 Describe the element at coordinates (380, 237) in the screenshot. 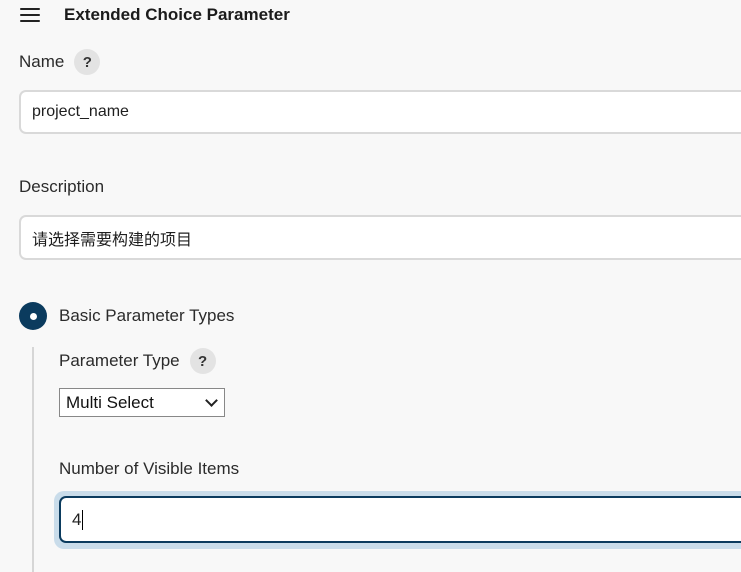

I see `description-input: 请选择需要构建的项目` at that location.